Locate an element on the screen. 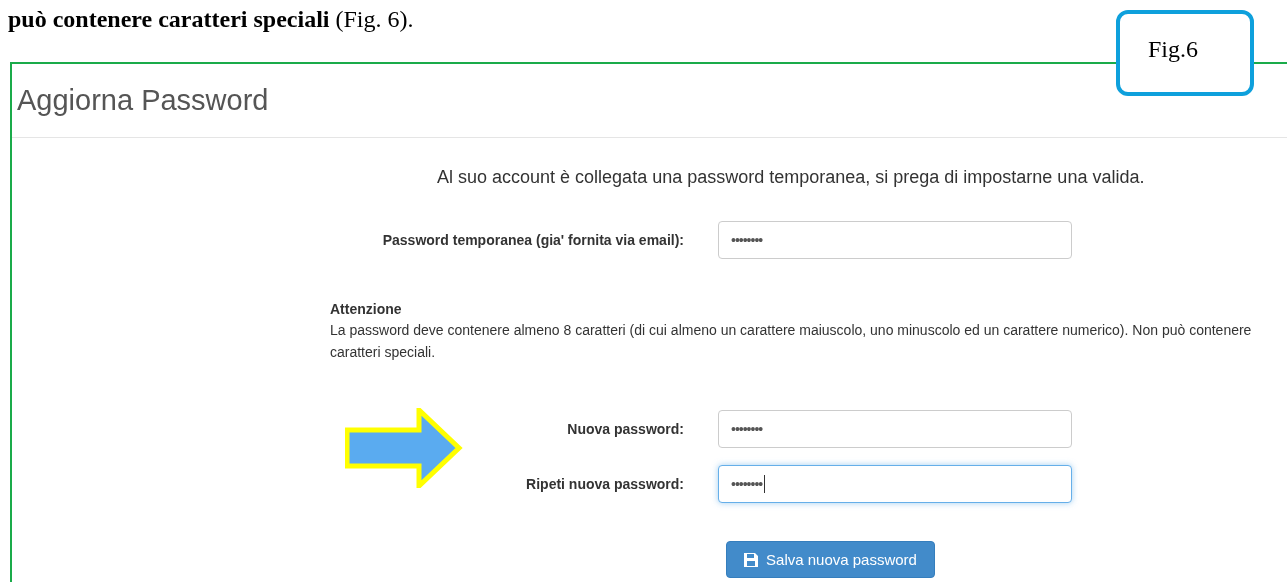 Image resolution: width=1287 pixels, height=582 pixels. caption-text: può contenere caratteri speciali (Fig. 6). is located at coordinates (211, 19).